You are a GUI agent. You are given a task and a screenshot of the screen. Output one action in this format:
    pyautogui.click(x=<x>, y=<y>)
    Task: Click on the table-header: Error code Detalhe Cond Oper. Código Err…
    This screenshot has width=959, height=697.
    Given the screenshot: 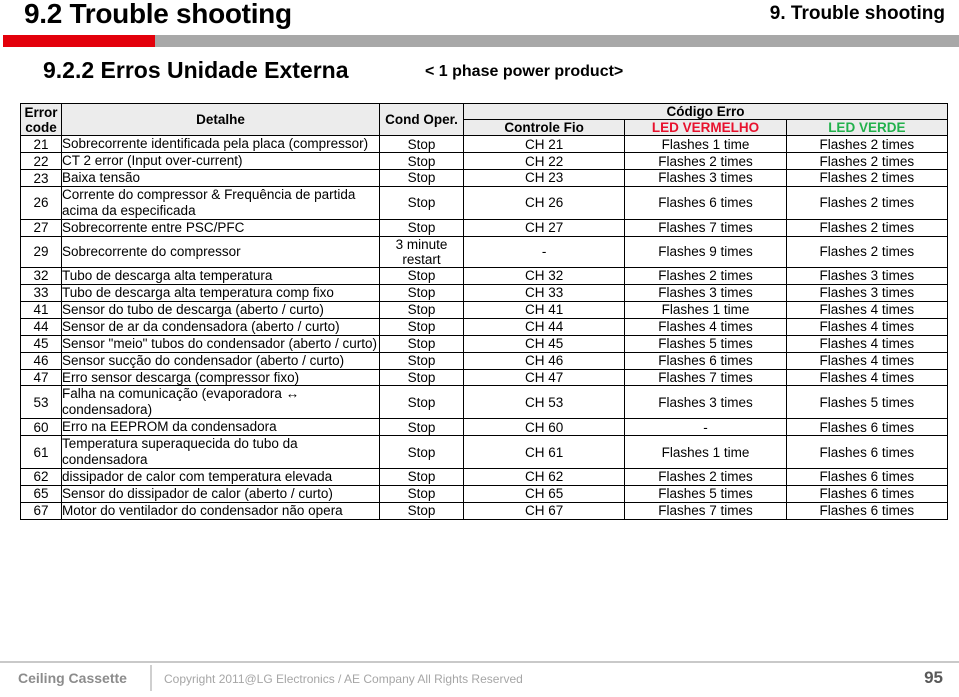 What is the action you would take?
    pyautogui.click(x=484, y=119)
    